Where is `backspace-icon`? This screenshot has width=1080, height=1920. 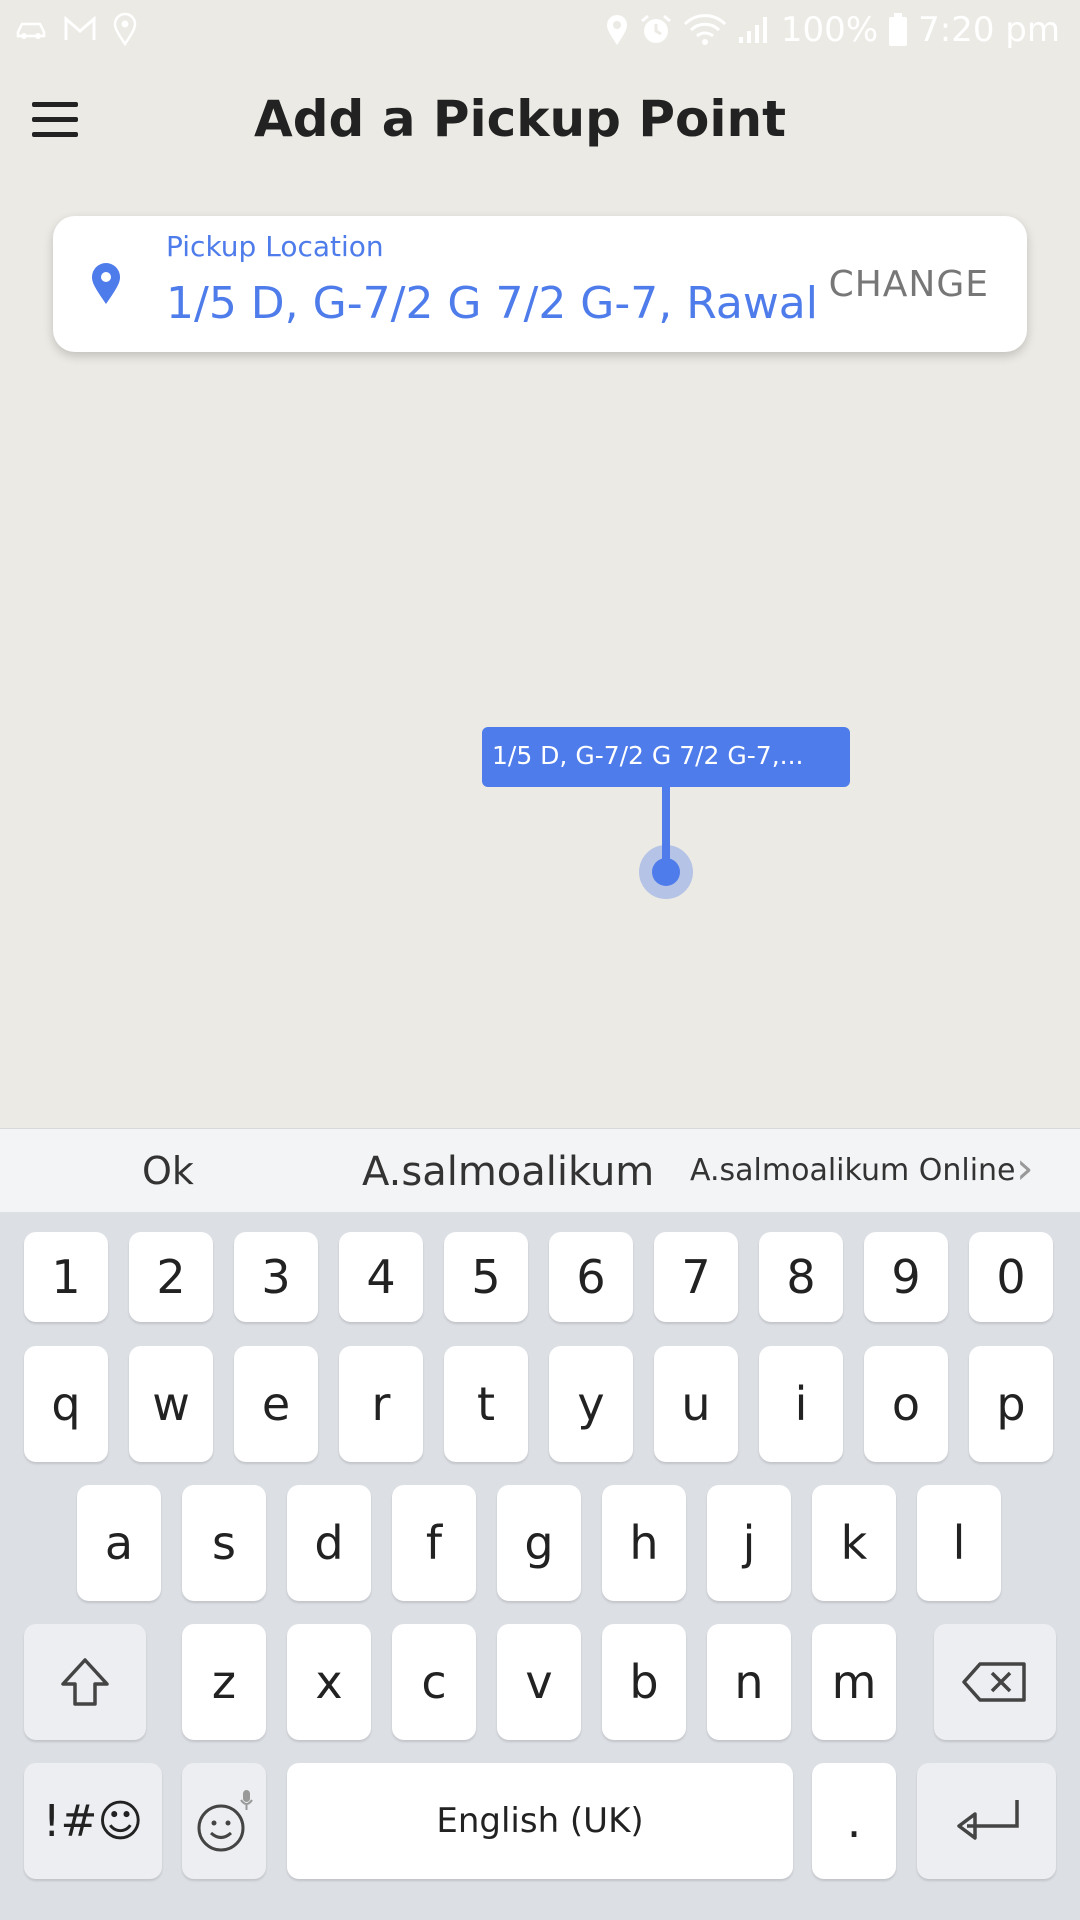 backspace-icon is located at coordinates (994, 1682).